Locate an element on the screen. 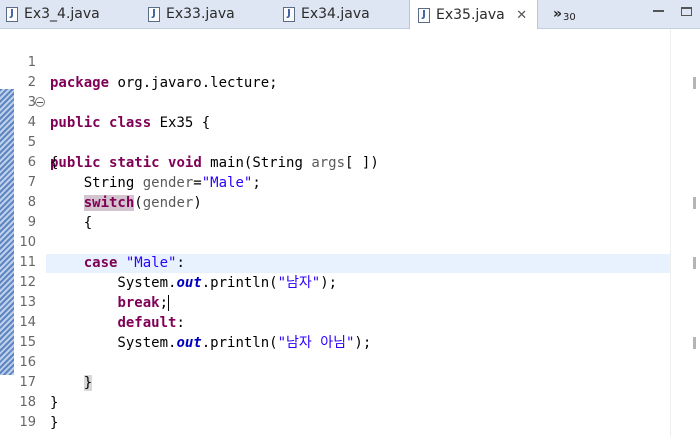  code-line: 6 String gender="Male"; is located at coordinates (335, 162).